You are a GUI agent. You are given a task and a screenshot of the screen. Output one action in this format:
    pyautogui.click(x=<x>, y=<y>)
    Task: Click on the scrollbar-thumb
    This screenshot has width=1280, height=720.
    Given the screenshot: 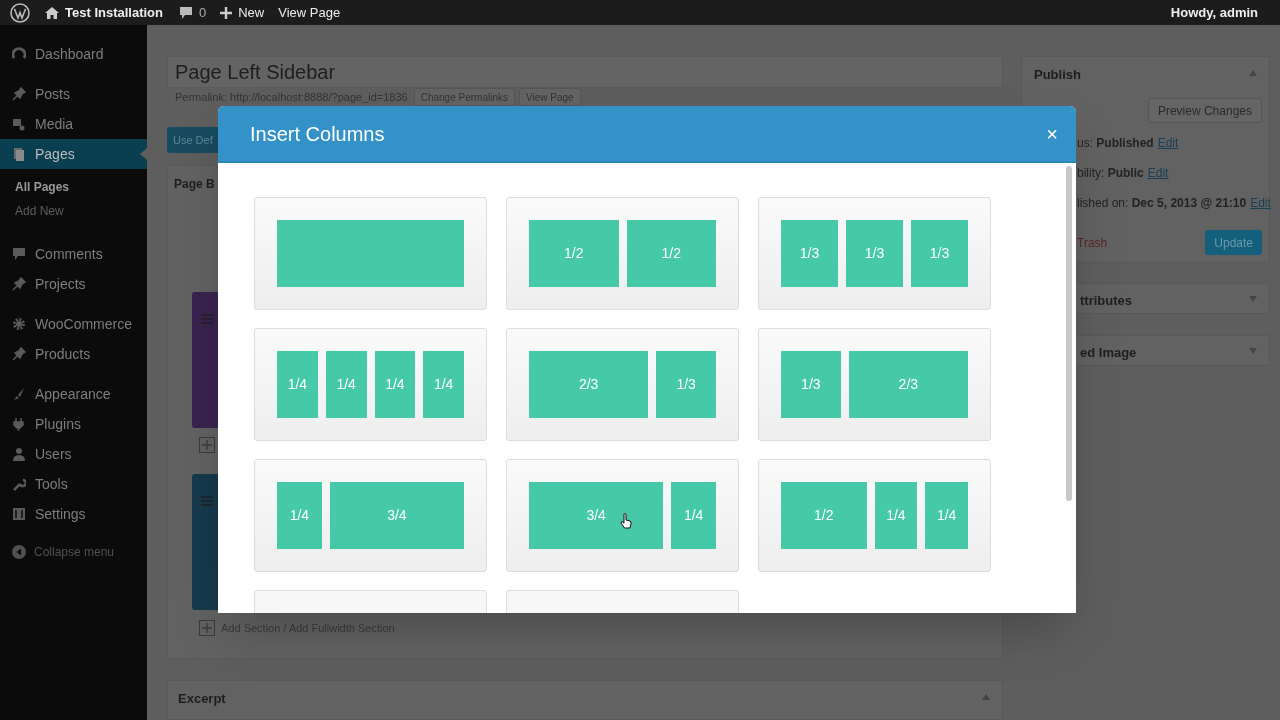 What is the action you would take?
    pyautogui.click(x=1069, y=333)
    